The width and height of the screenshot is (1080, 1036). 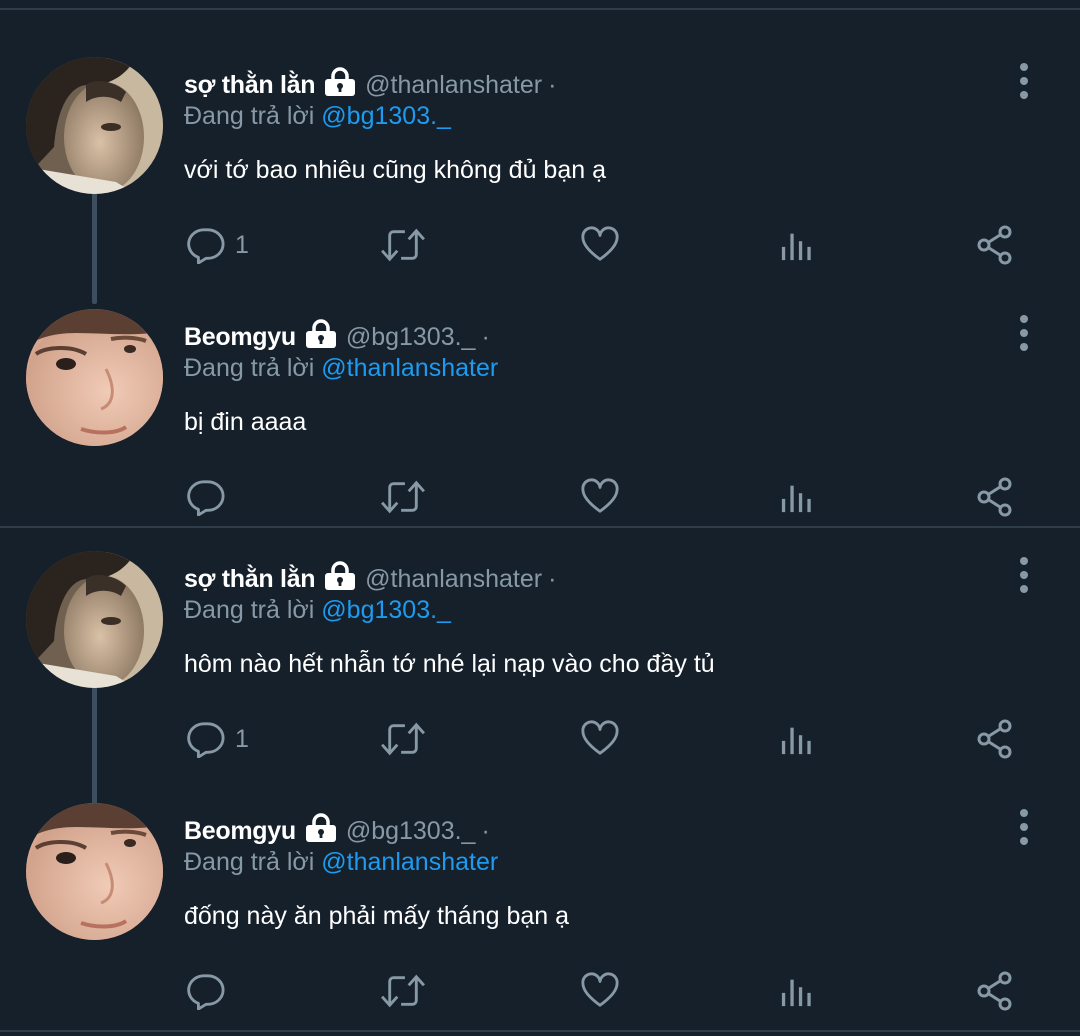 I want to click on tweet-text: đống này ăn phải mấy tháng bạn ạ, so click(x=377, y=916).